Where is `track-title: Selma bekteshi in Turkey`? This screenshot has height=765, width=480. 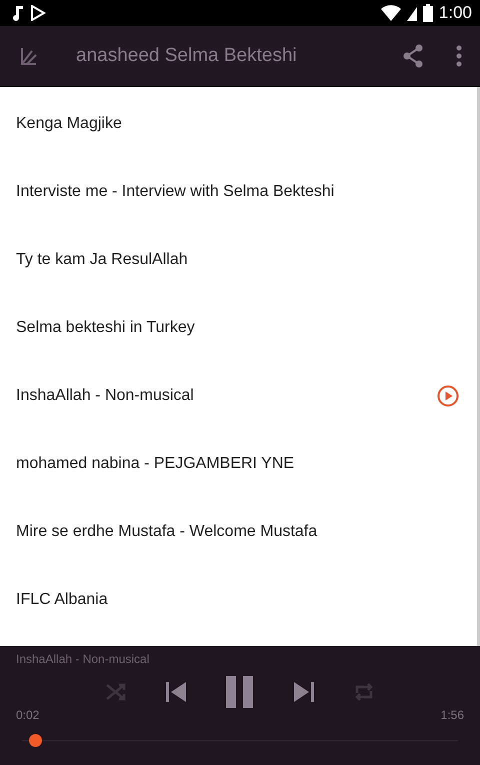
track-title: Selma bekteshi in Turkey is located at coordinates (105, 328).